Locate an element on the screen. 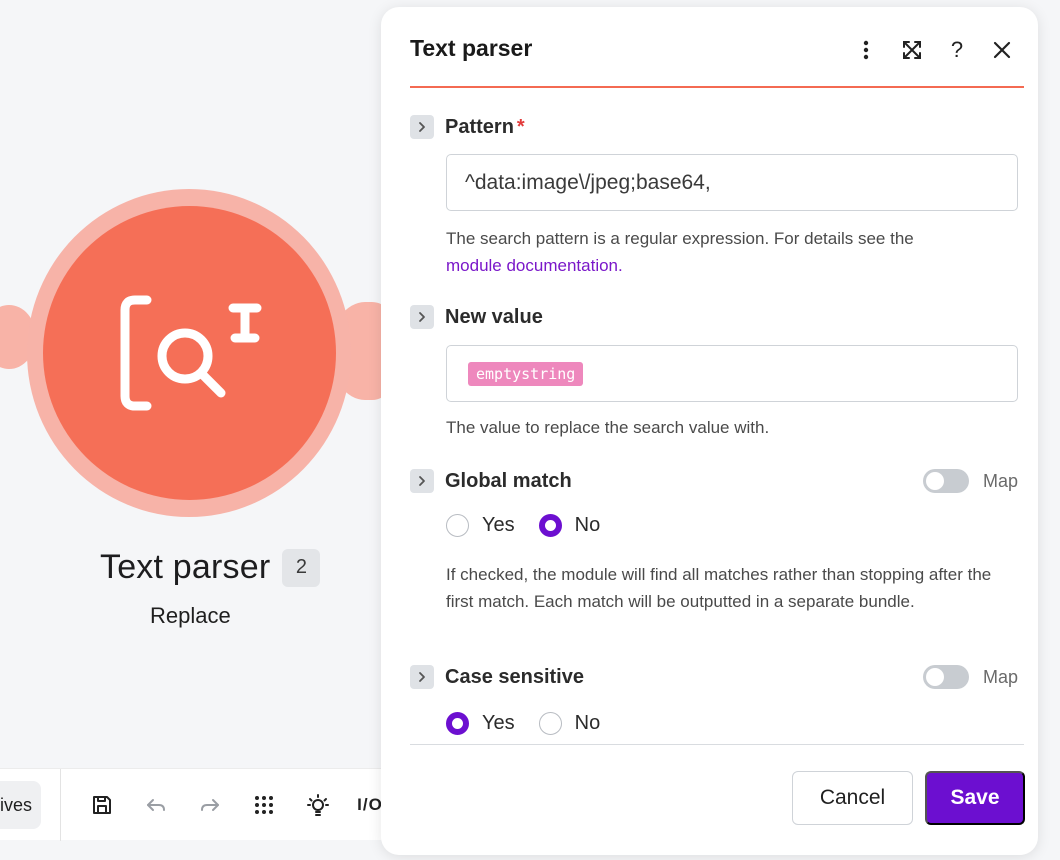 This screenshot has width=1060, height=860. help-icon: ? is located at coordinates (957, 50).